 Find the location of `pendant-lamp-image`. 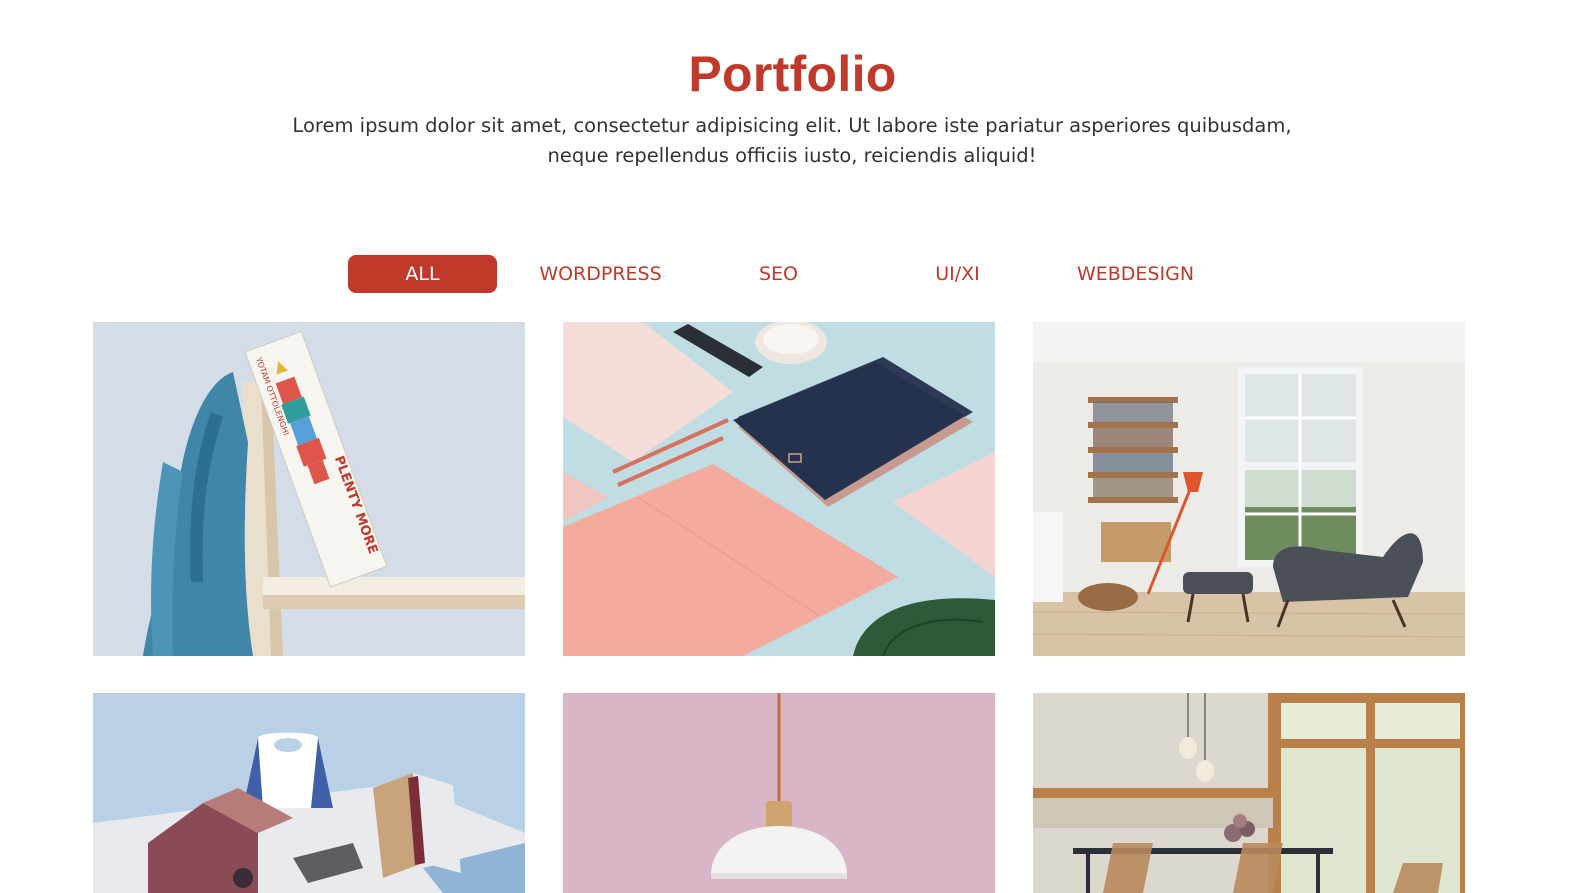

pendant-lamp-image is located at coordinates (779, 793).